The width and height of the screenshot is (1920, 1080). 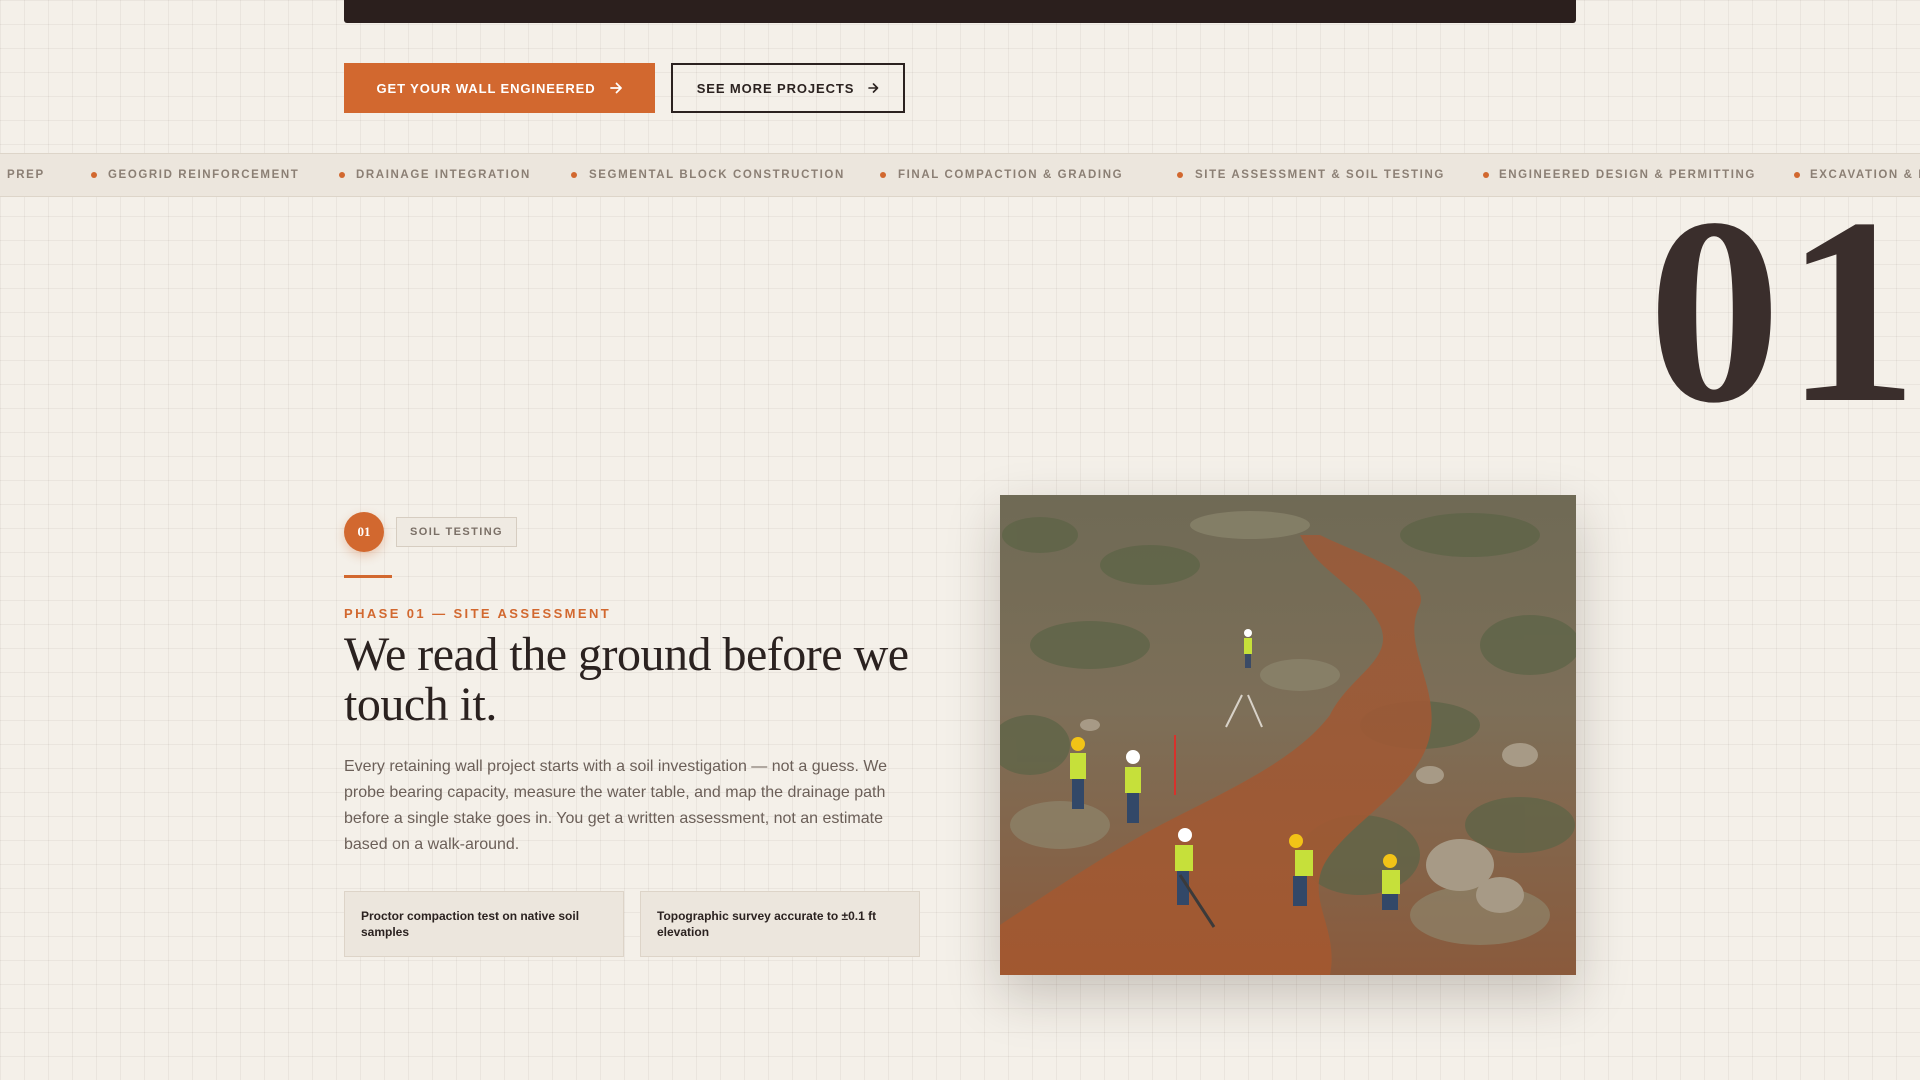 What do you see at coordinates (478, 613) in the screenshot?
I see `phase-eyebrow: PHASE 01 — SITE ASSESSMENT` at bounding box center [478, 613].